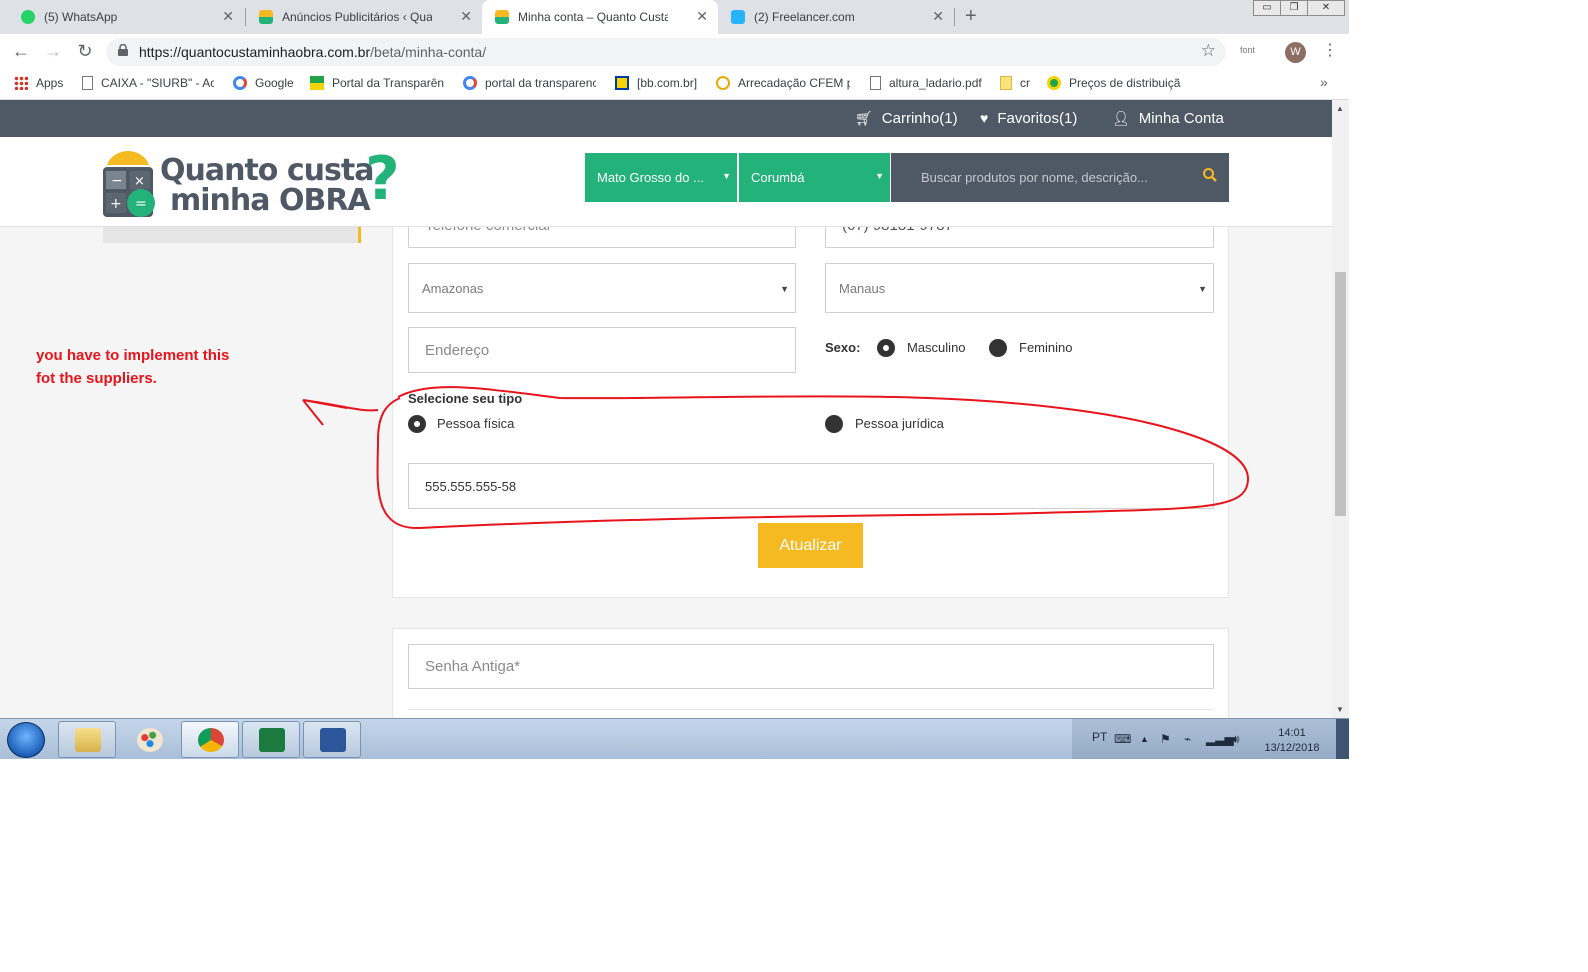  What do you see at coordinates (1099, 737) in the screenshot?
I see `language-indicator: PT` at bounding box center [1099, 737].